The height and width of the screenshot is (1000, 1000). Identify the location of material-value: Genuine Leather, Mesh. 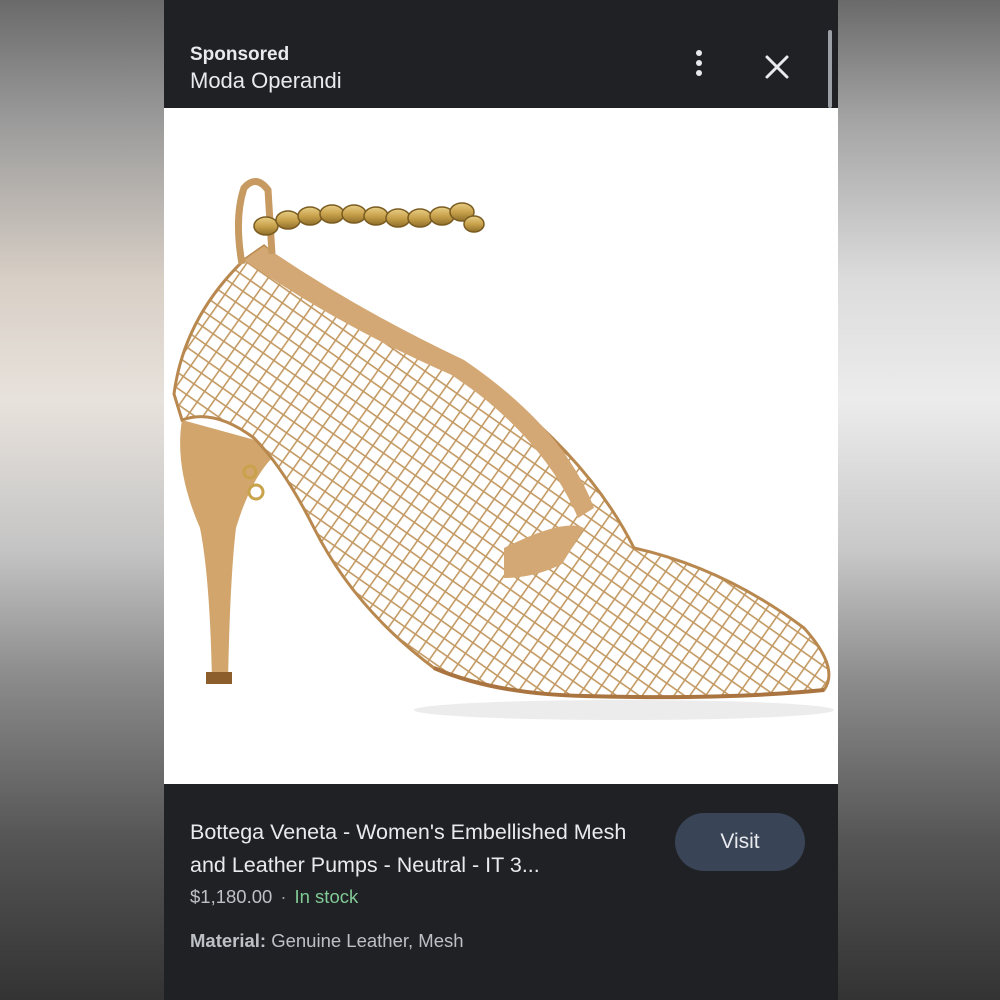
(367, 940).